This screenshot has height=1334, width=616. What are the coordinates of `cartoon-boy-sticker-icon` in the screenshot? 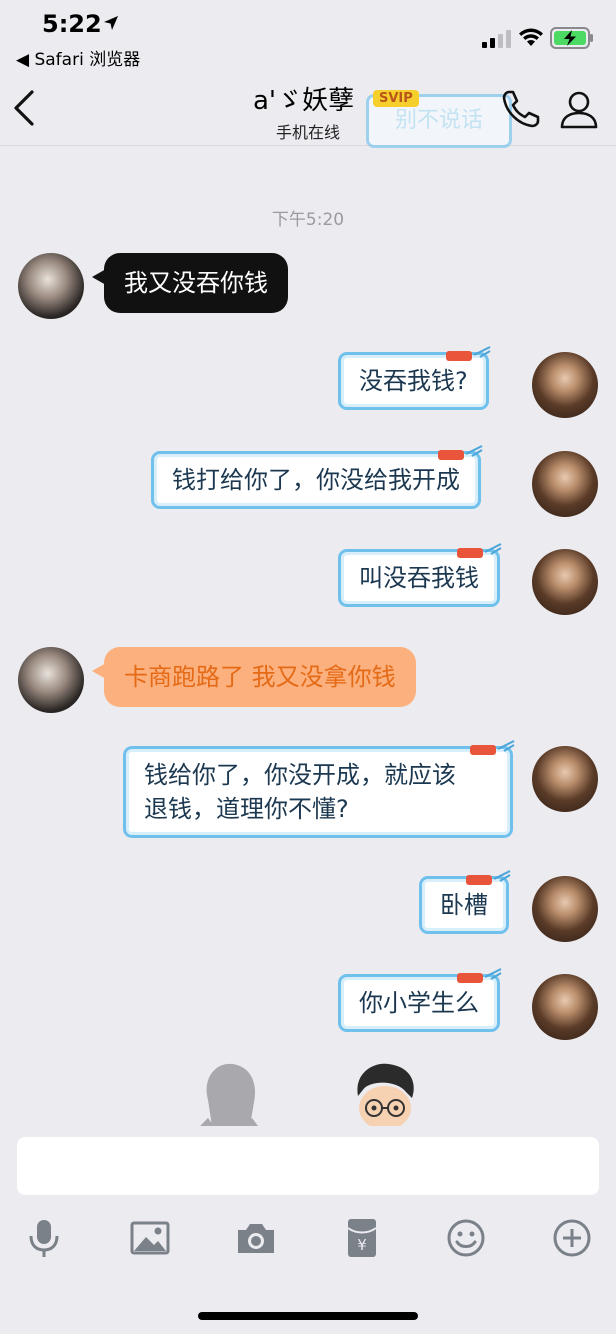 It's located at (385, 1094).